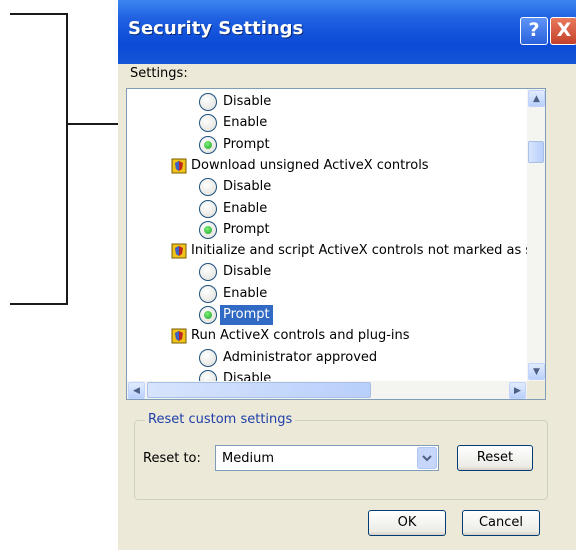 The height and width of the screenshot is (550, 576). I want to click on dialog-title: Security Settings, so click(216, 28).